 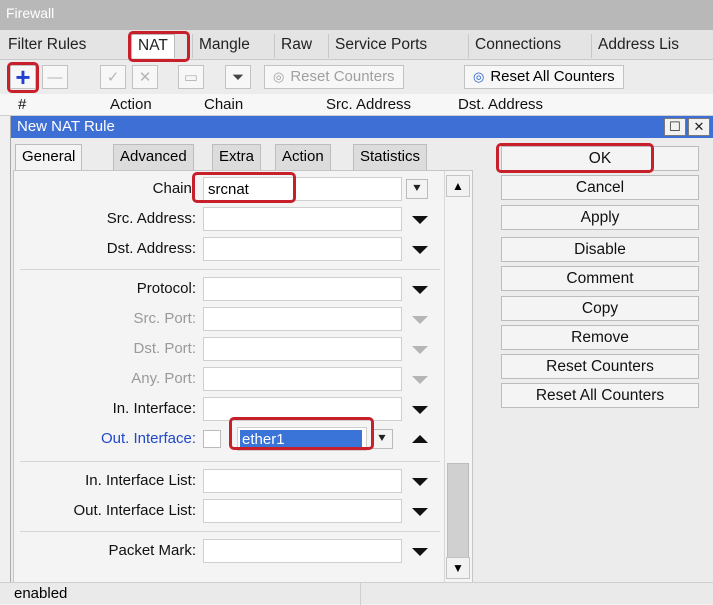 I want to click on in-interface-list-row: In. Interface List:, so click(x=229, y=481).